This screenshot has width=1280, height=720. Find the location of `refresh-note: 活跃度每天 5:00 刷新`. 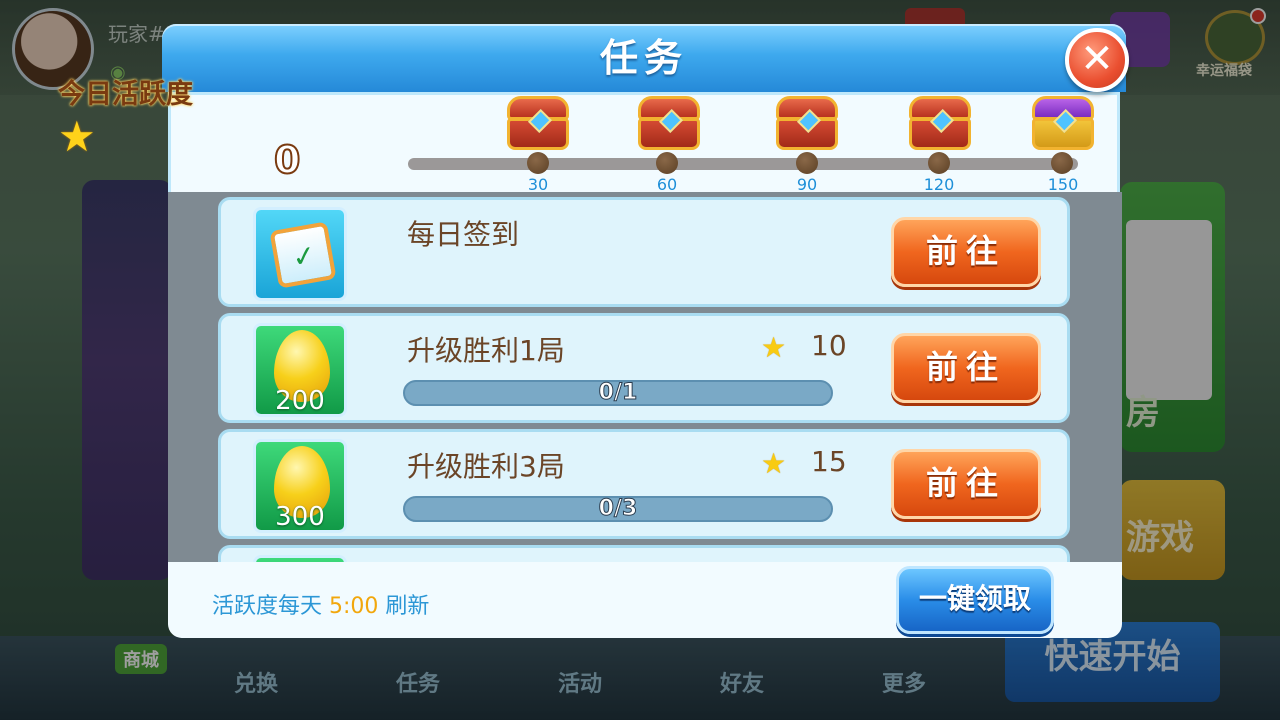

refresh-note: 活跃度每天 5:00 刷新 is located at coordinates (320, 604).